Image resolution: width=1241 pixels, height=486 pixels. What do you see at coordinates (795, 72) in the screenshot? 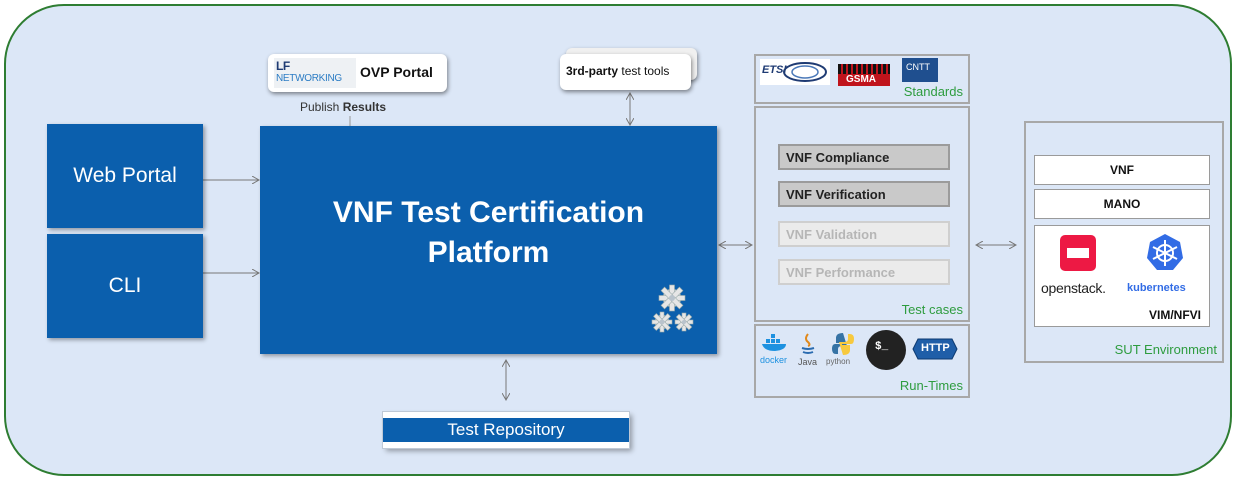
I see `etsi-logo: ETSI` at bounding box center [795, 72].